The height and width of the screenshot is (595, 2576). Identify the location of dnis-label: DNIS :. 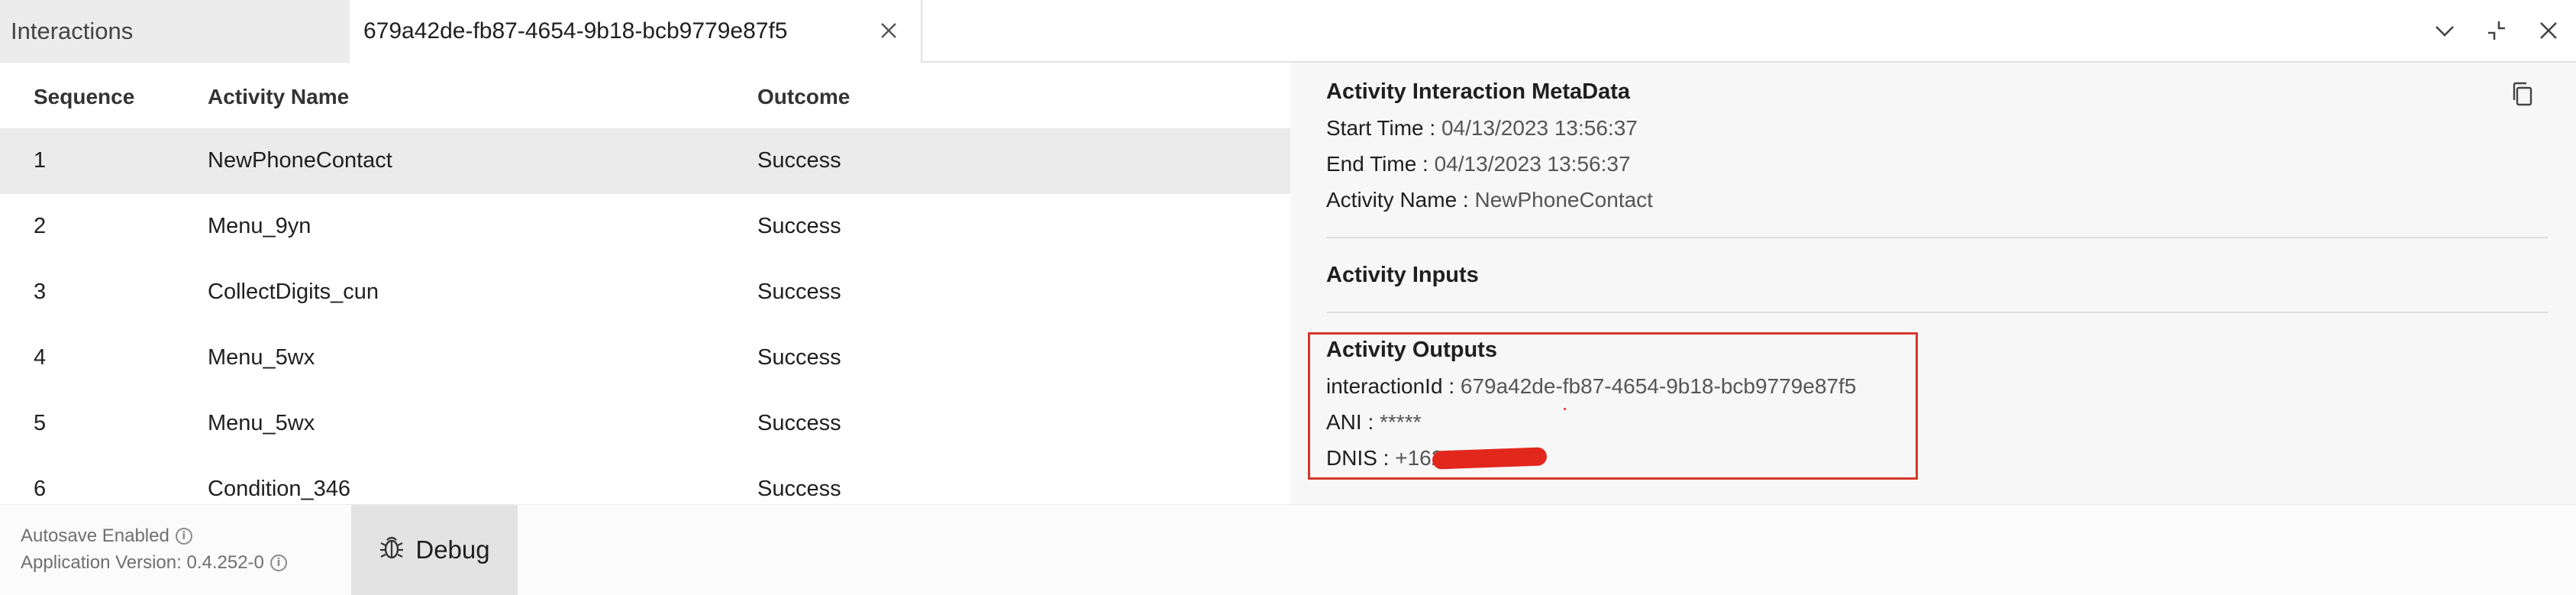
(1361, 458).